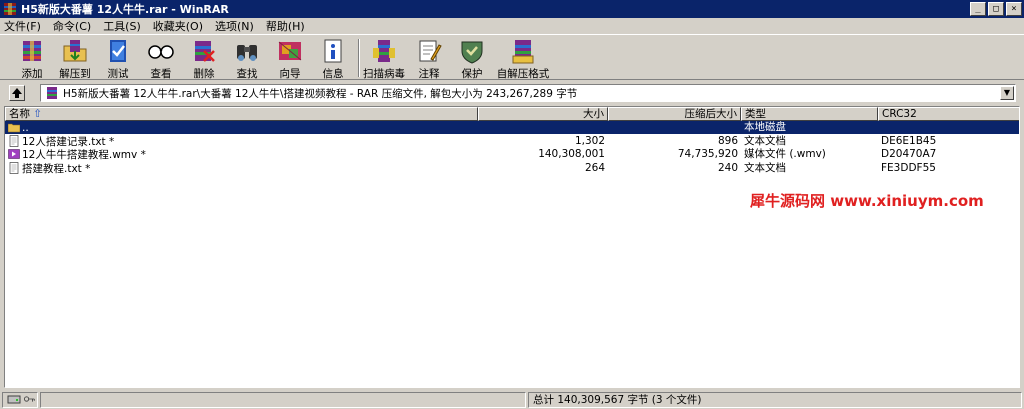 Image resolution: width=1024 pixels, height=409 pixels. Describe the element at coordinates (75, 51) in the screenshot. I see `extract-folder-icon` at that location.